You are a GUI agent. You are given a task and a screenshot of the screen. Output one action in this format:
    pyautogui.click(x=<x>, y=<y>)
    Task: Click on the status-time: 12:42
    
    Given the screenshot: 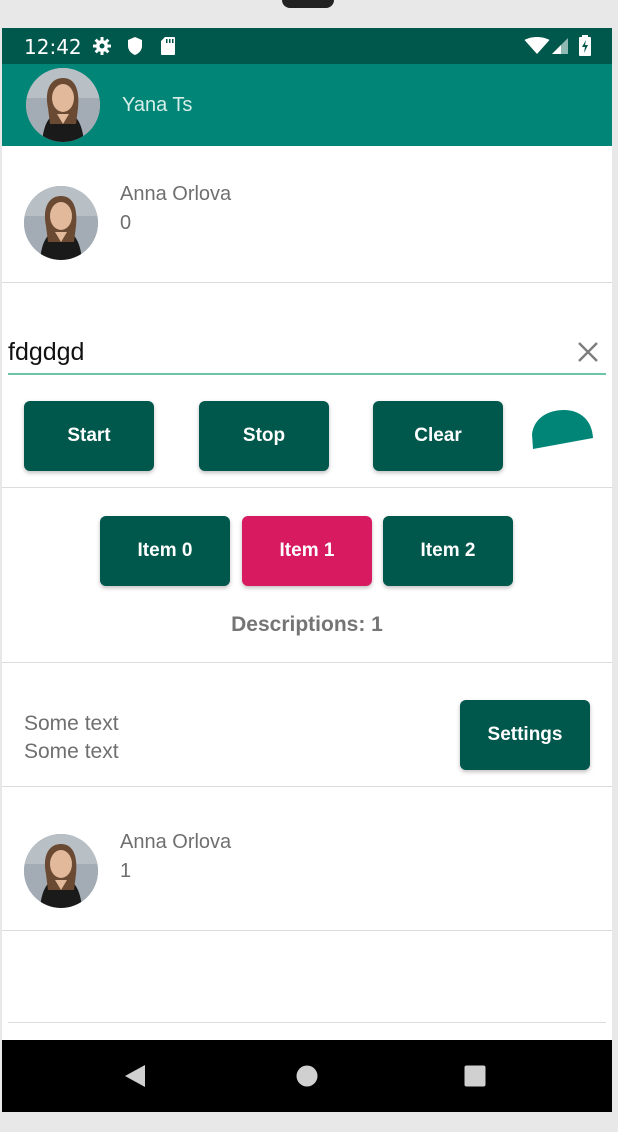 What is the action you would take?
    pyautogui.click(x=53, y=47)
    